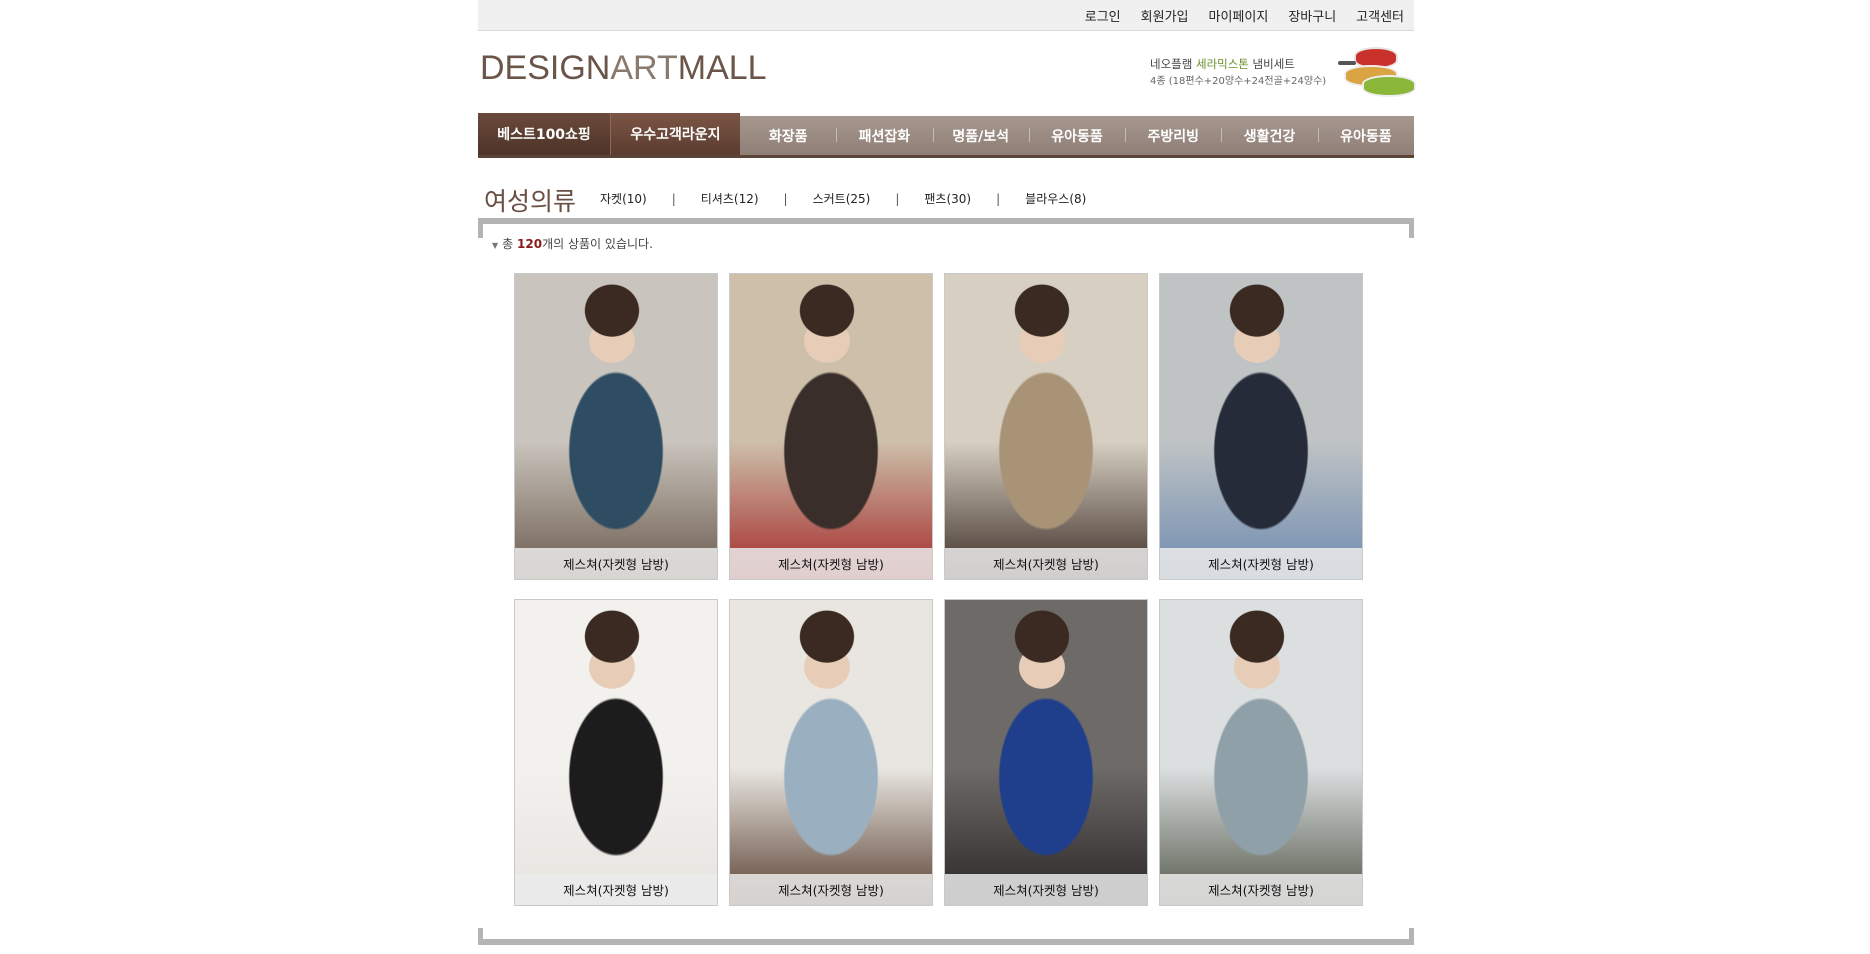  Describe the element at coordinates (675, 134) in the screenshot. I see `nav-vip-lounge: 우수고객라운지` at that location.